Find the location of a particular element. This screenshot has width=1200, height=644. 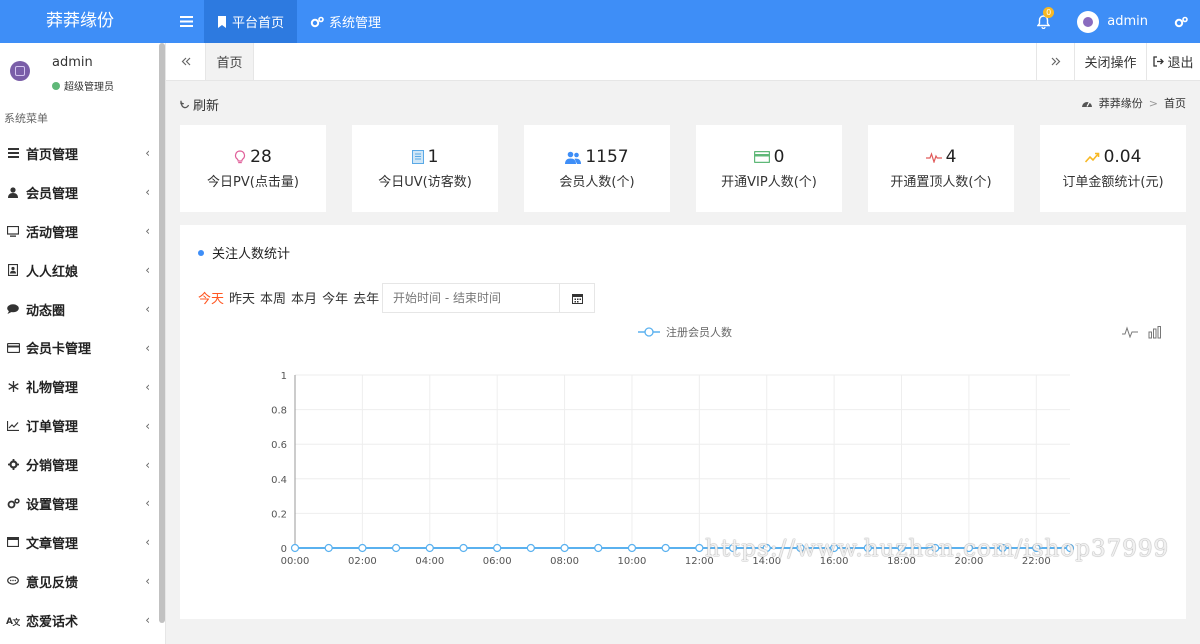

calendar-button is located at coordinates (577, 298).